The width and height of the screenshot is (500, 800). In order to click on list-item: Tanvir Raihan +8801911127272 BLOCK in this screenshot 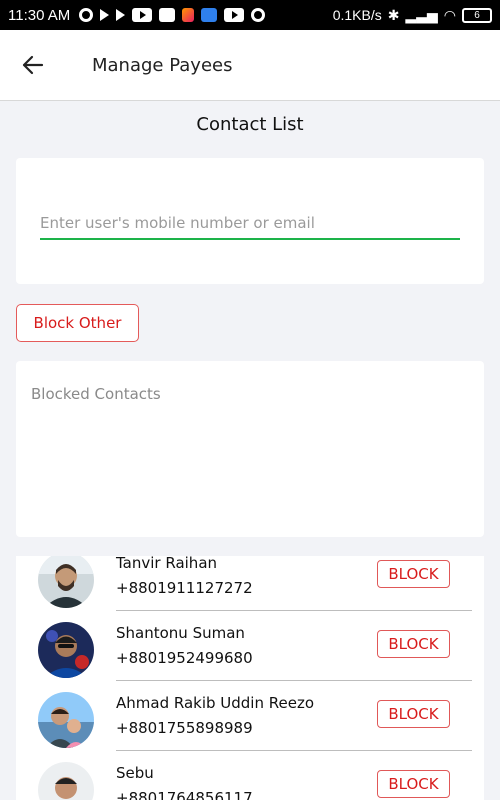, I will do `click(250, 589)`.